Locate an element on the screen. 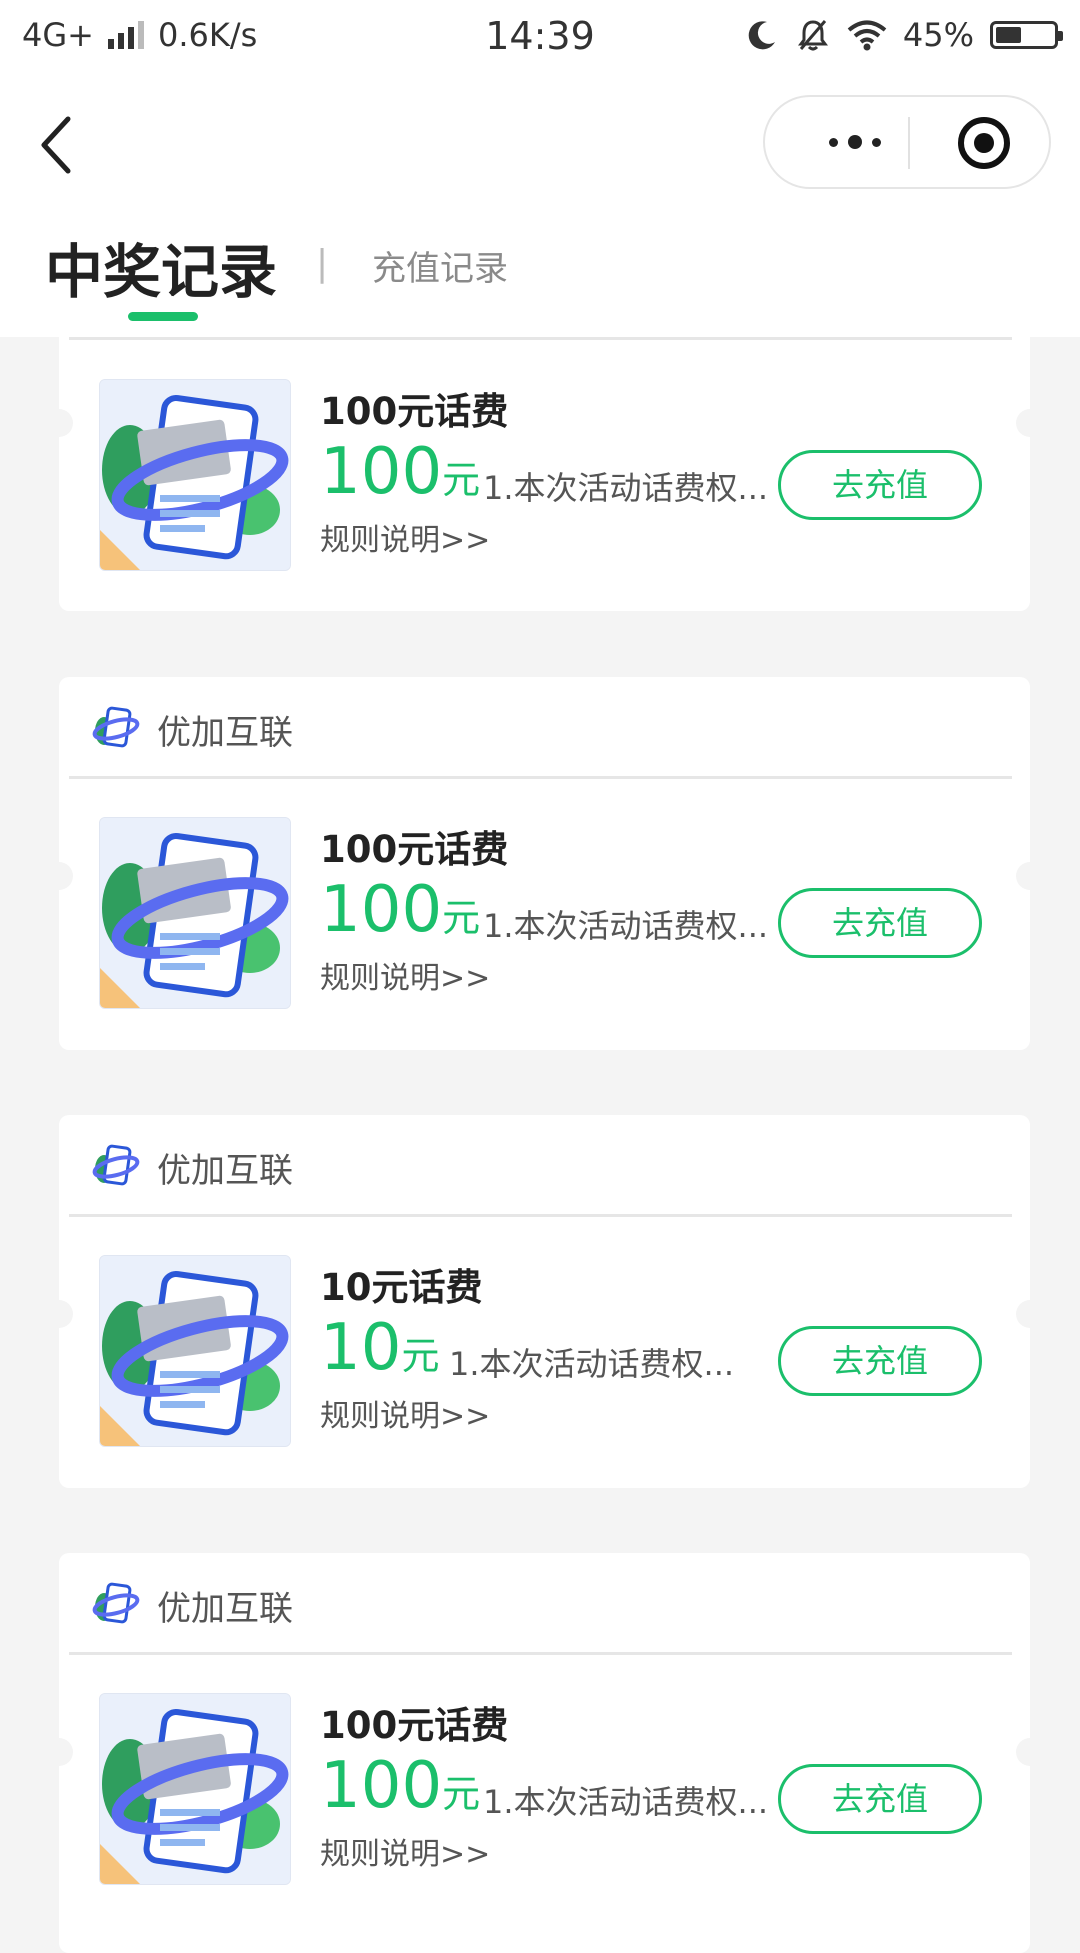 The height and width of the screenshot is (1953, 1080). miniprogram-capsule is located at coordinates (907, 142).